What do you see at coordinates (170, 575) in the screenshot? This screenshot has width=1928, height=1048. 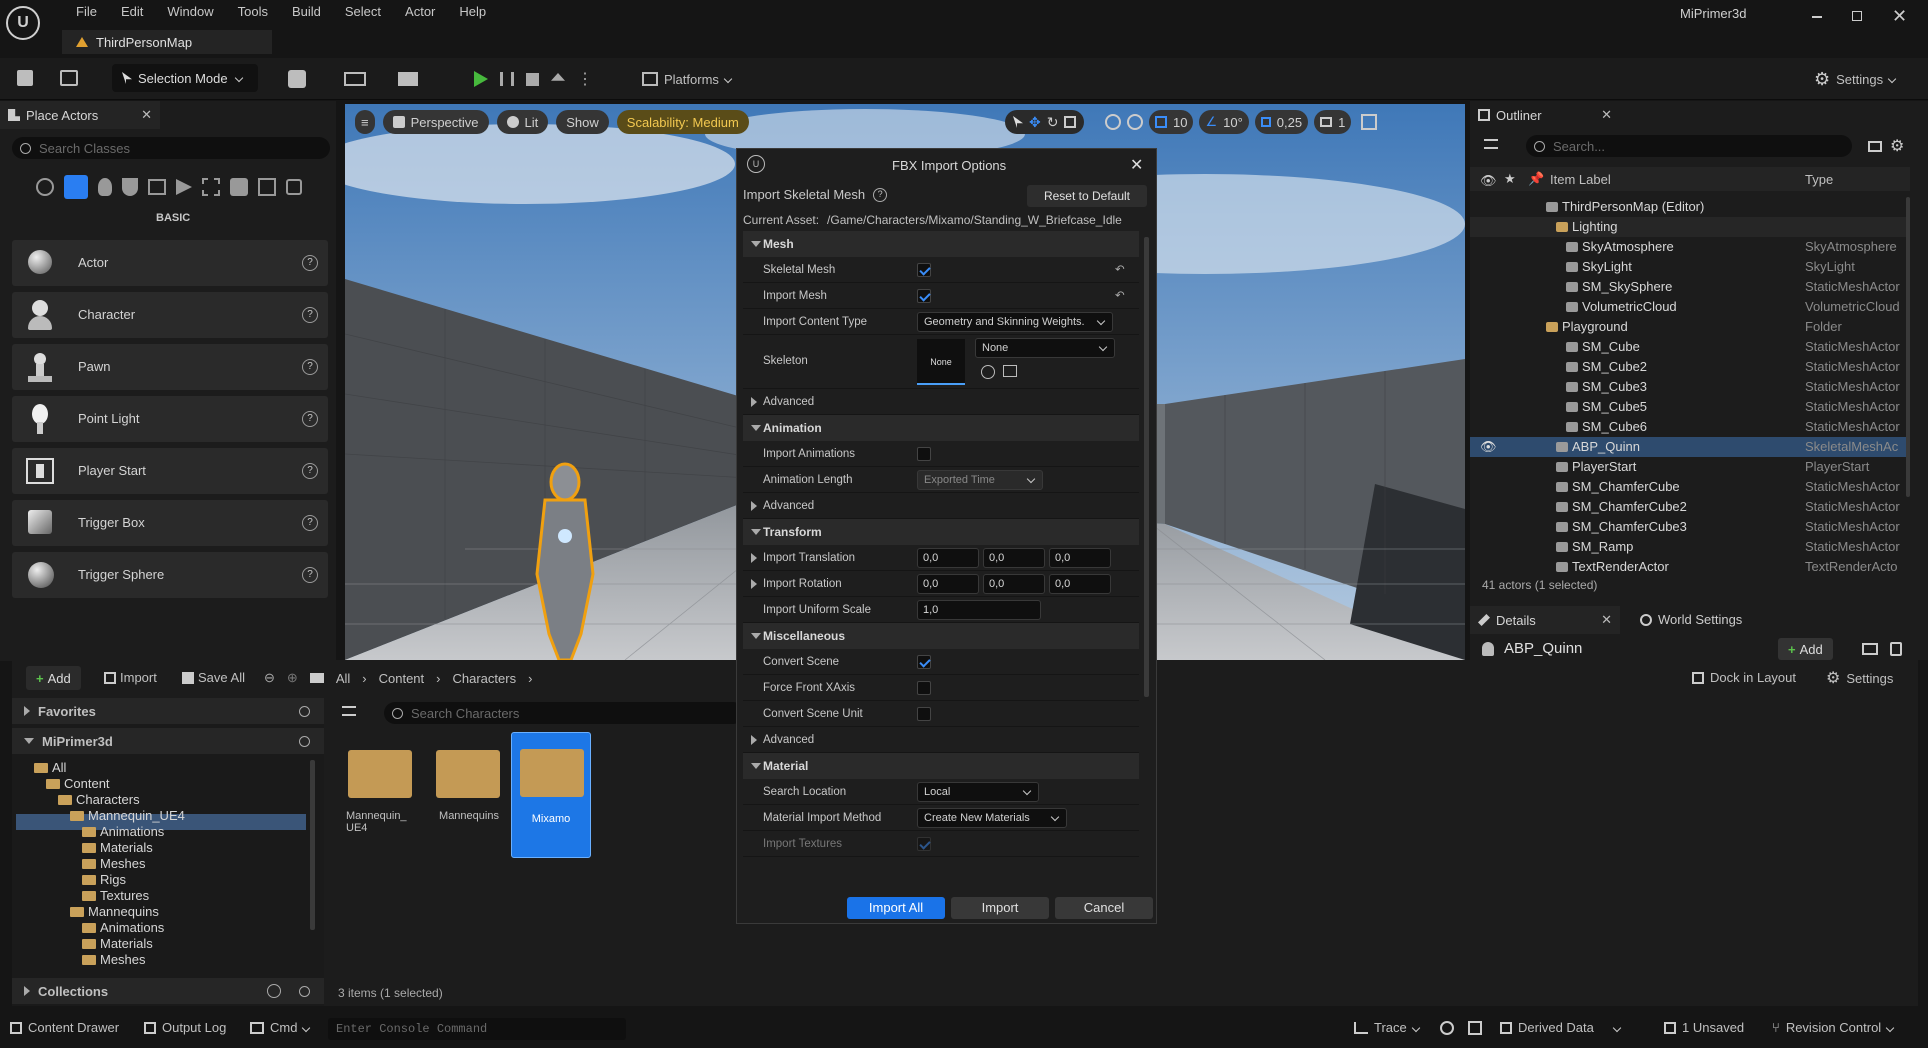 I see `actor-item-trigger-sphere: Trigger Sphere ?` at bounding box center [170, 575].